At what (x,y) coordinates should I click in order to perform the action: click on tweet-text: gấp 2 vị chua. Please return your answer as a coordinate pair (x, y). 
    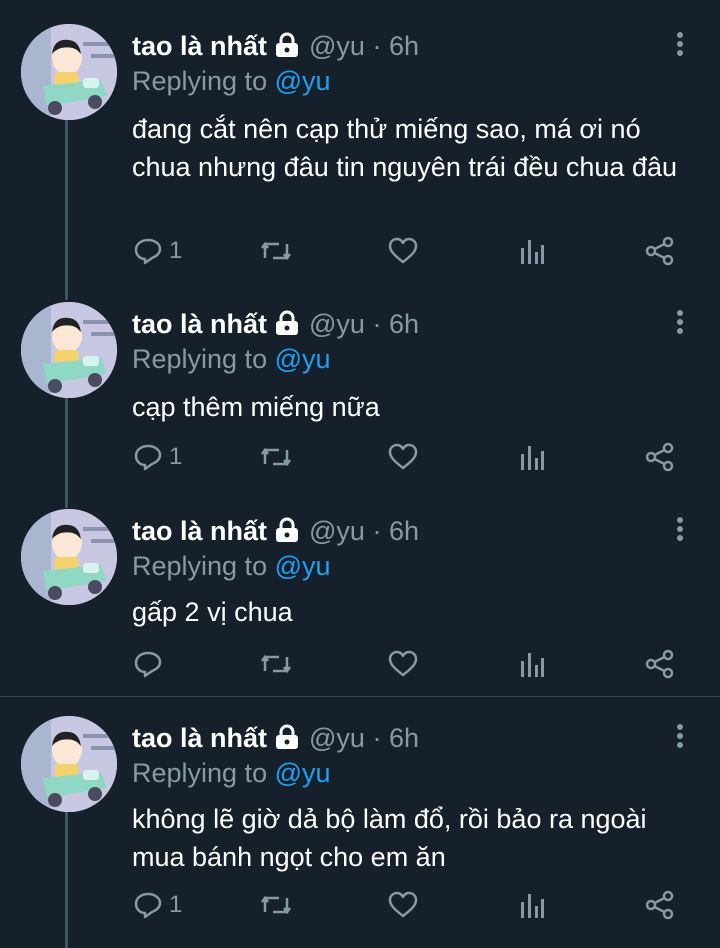
    Looking at the image, I should click on (212, 612).